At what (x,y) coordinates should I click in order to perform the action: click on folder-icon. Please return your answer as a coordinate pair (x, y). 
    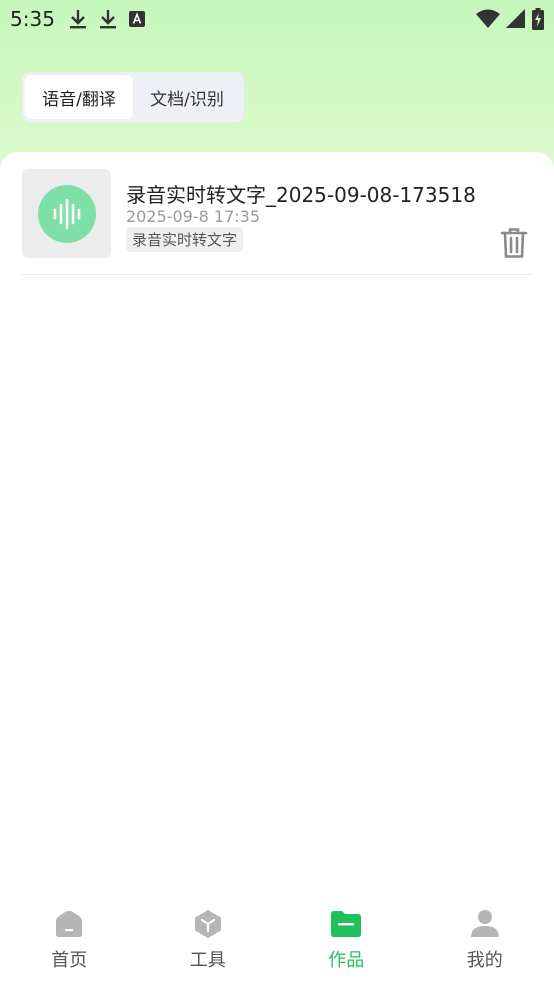
    Looking at the image, I should click on (346, 924).